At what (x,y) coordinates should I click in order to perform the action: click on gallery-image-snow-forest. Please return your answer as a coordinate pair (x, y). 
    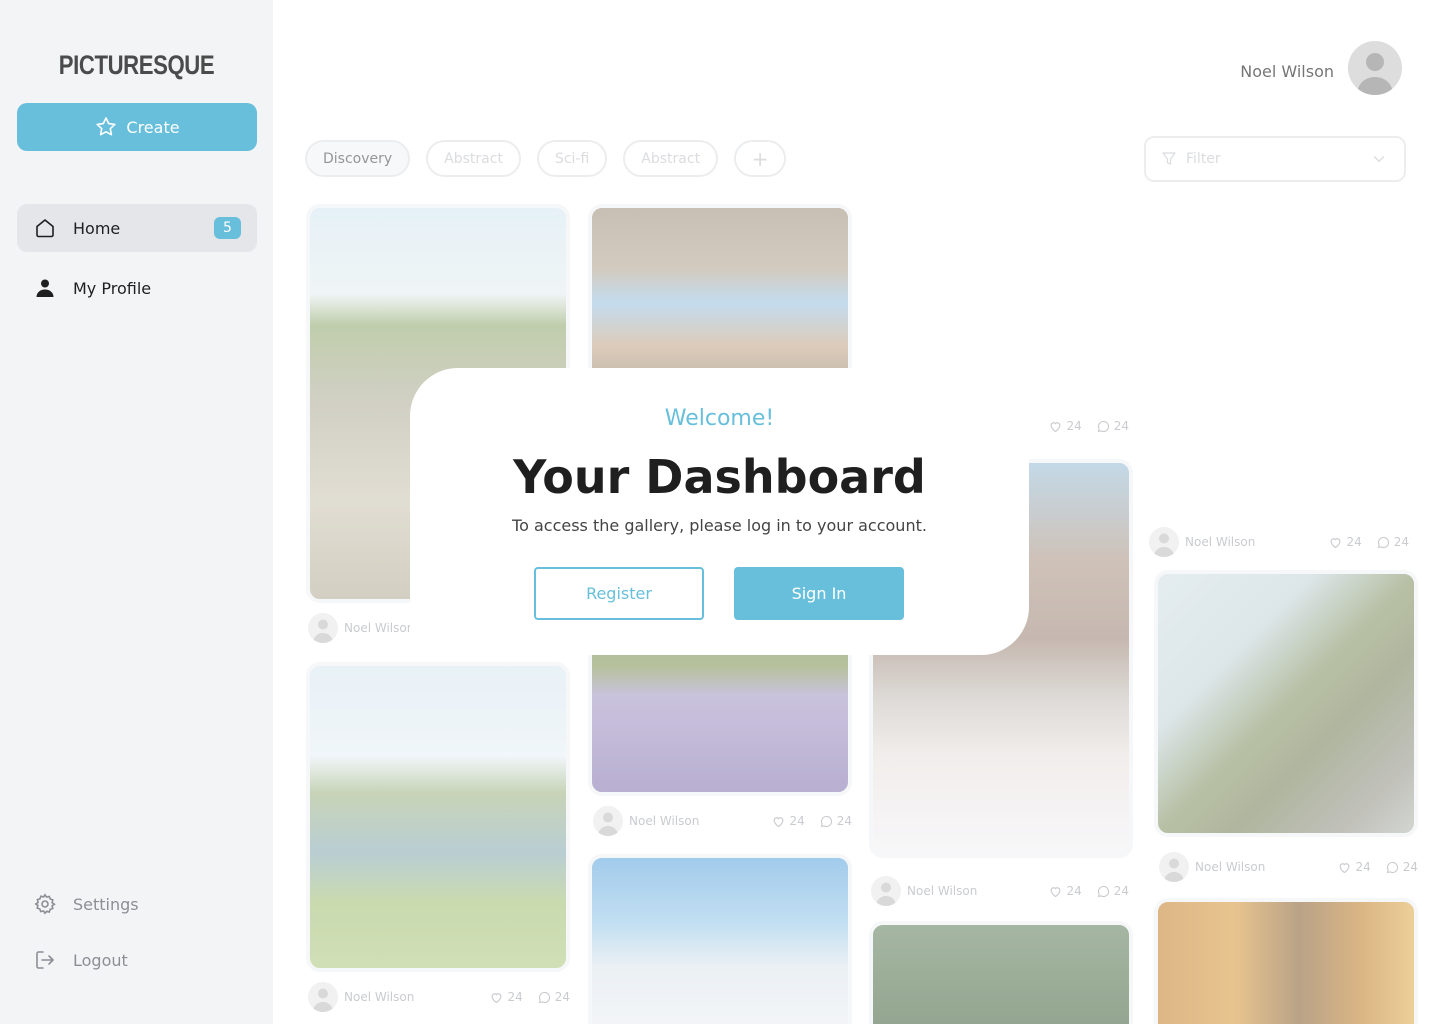
    Looking at the image, I should click on (720, 939).